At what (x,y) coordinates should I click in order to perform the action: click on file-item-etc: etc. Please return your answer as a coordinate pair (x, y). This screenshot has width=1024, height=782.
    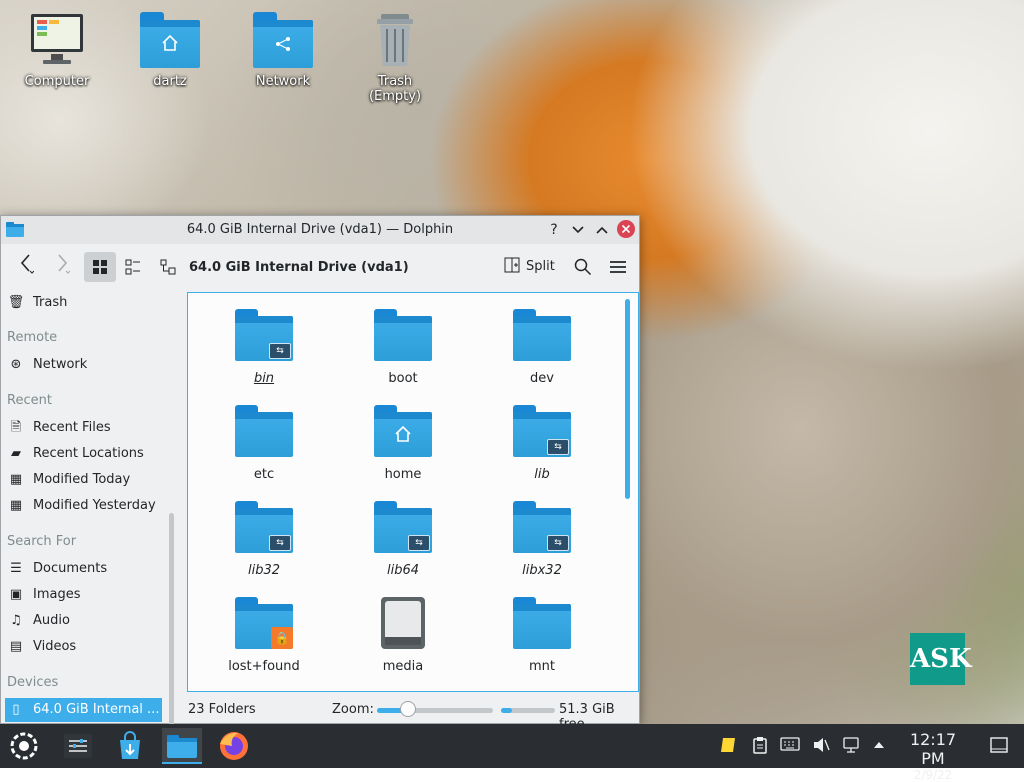
    Looking at the image, I should click on (264, 443).